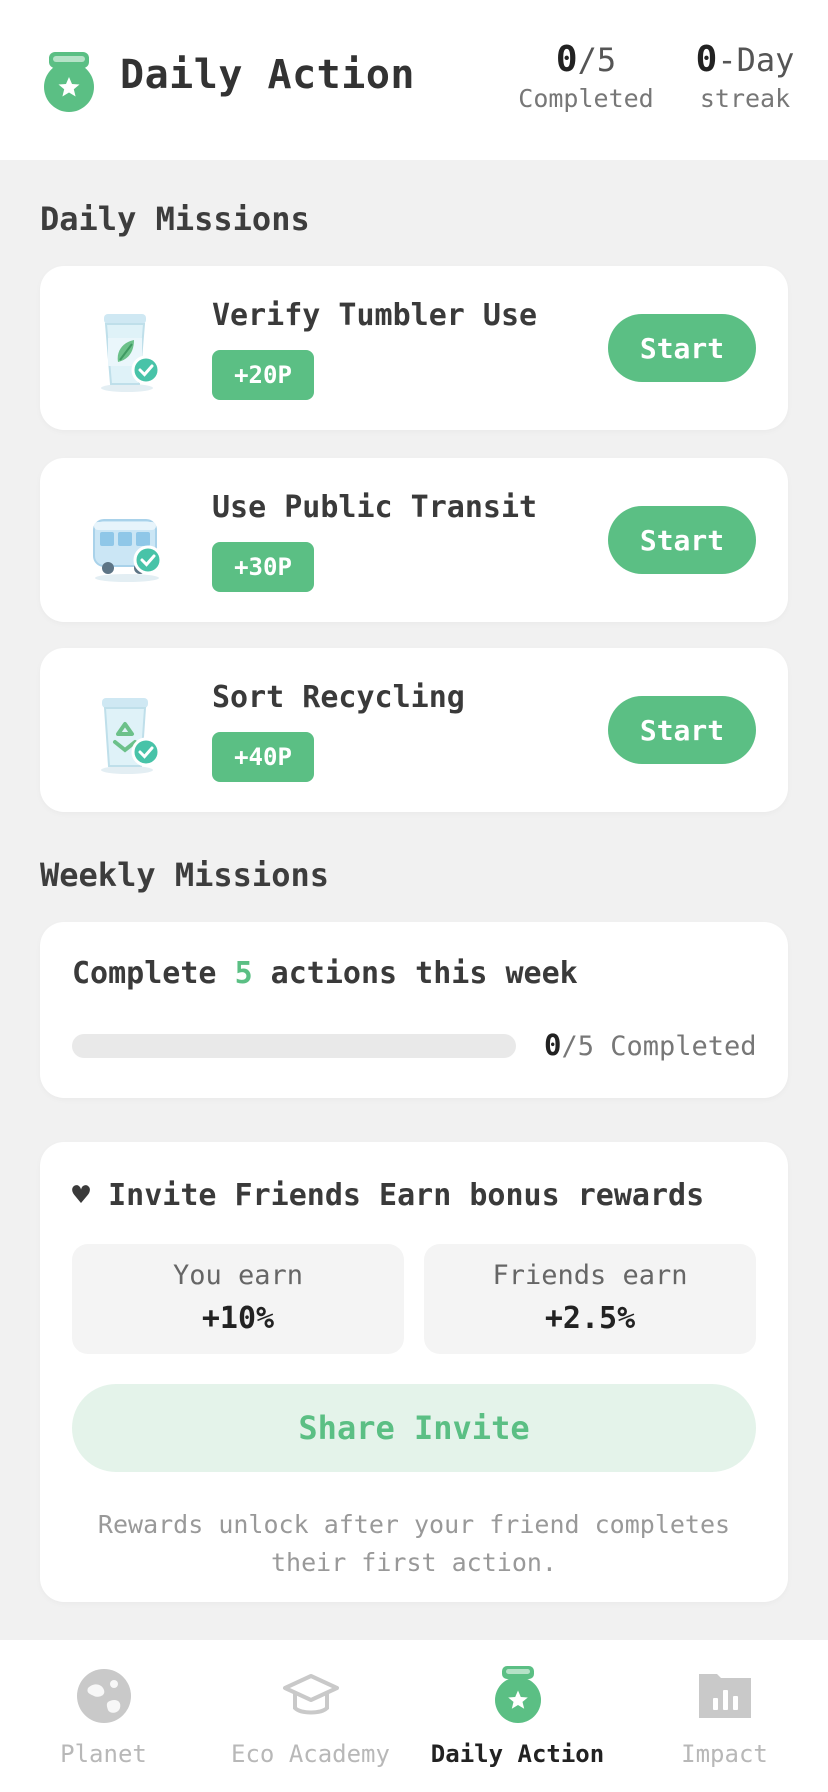 The width and height of the screenshot is (828, 1792). Describe the element at coordinates (131, 736) in the screenshot. I see `recycling-bin-icon` at that location.